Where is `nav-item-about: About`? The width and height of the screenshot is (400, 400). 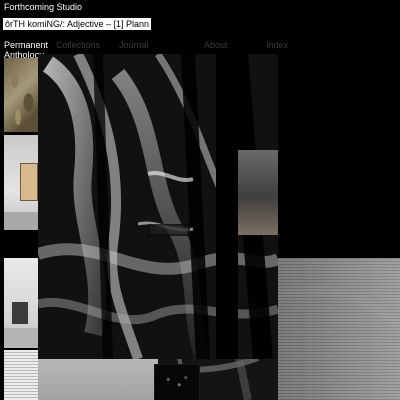
nav-item-about: About is located at coordinates (216, 45).